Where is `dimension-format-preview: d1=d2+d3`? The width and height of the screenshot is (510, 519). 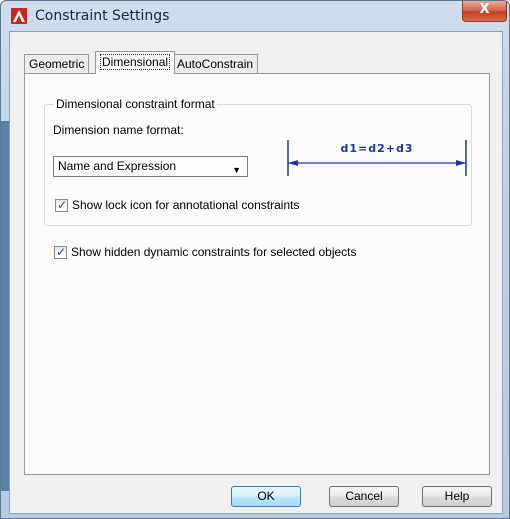
dimension-format-preview: d1=d2+d3 is located at coordinates (377, 158).